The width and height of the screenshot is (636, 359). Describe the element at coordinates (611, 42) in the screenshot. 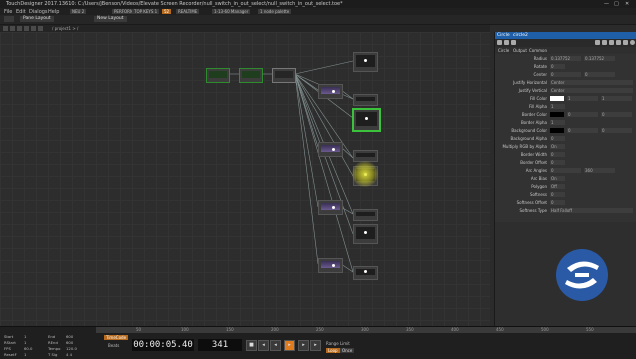

I see `display-icon` at that location.